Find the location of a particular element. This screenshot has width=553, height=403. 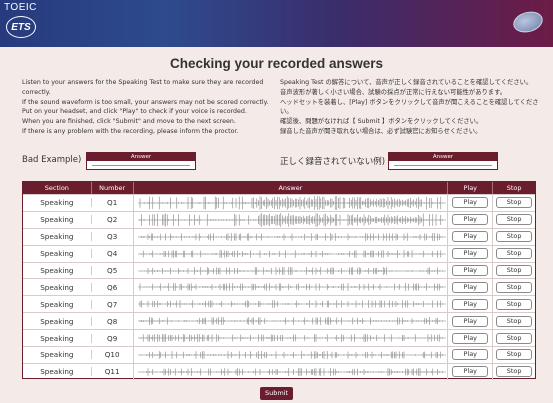

bad-example-label: Bad Example) is located at coordinates (52, 160).